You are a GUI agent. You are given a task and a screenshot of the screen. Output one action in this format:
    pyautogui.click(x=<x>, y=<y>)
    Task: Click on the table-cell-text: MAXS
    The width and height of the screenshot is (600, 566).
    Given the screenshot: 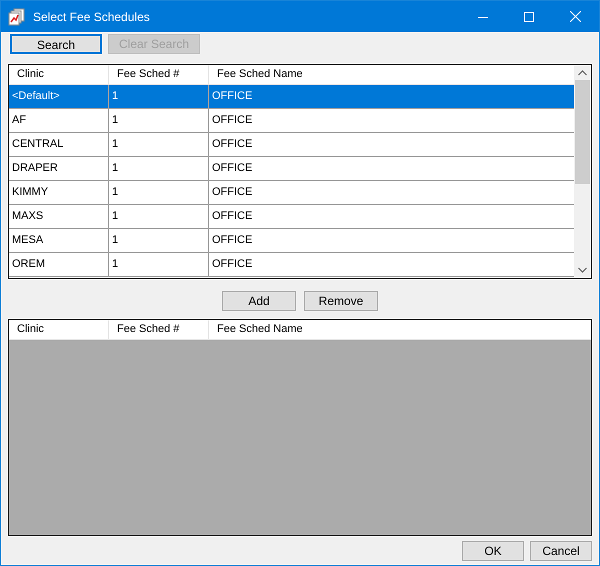 What is the action you would take?
    pyautogui.click(x=28, y=216)
    